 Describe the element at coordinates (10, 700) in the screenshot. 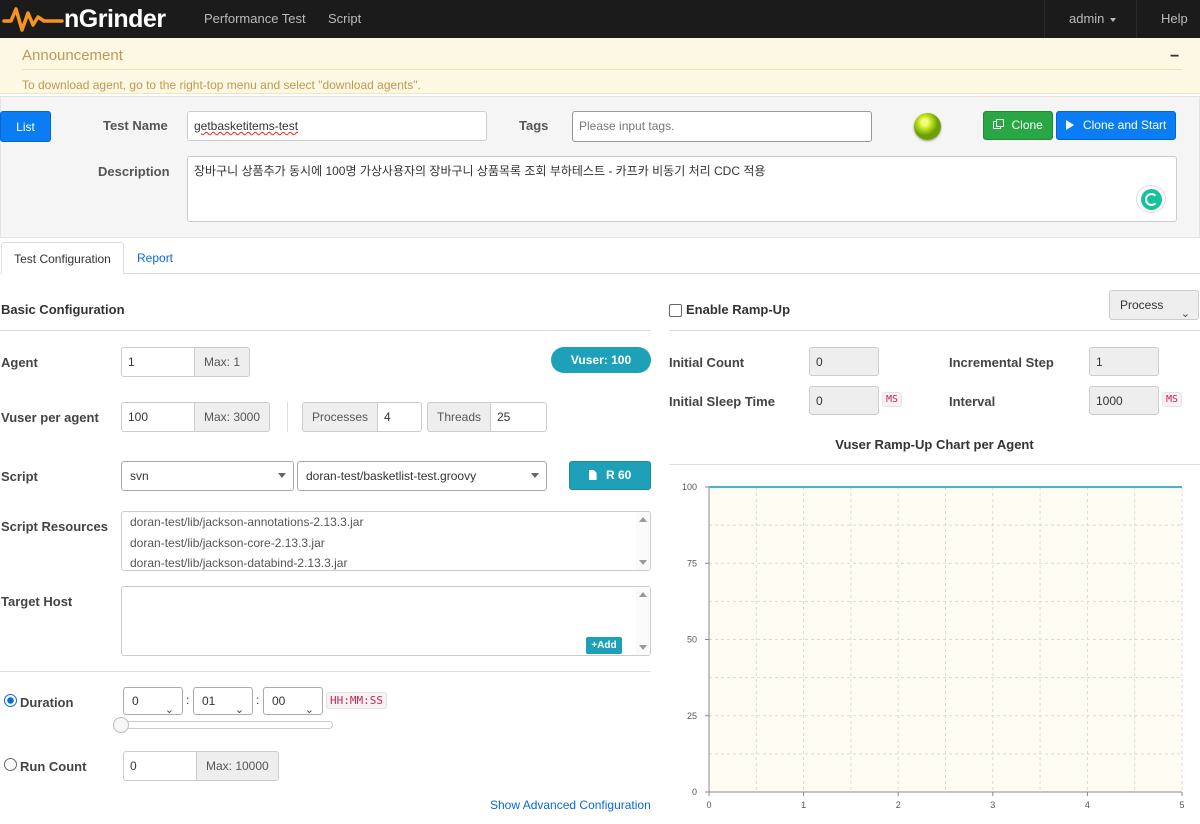

I see `duration-radio` at that location.